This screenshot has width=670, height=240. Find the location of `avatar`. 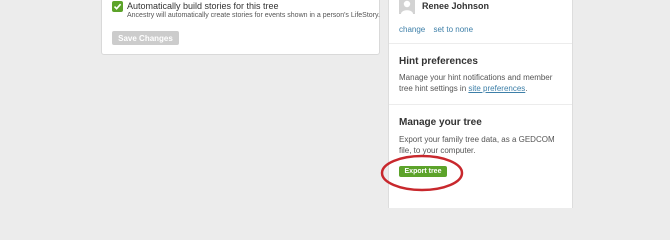

avatar is located at coordinates (407, 7).